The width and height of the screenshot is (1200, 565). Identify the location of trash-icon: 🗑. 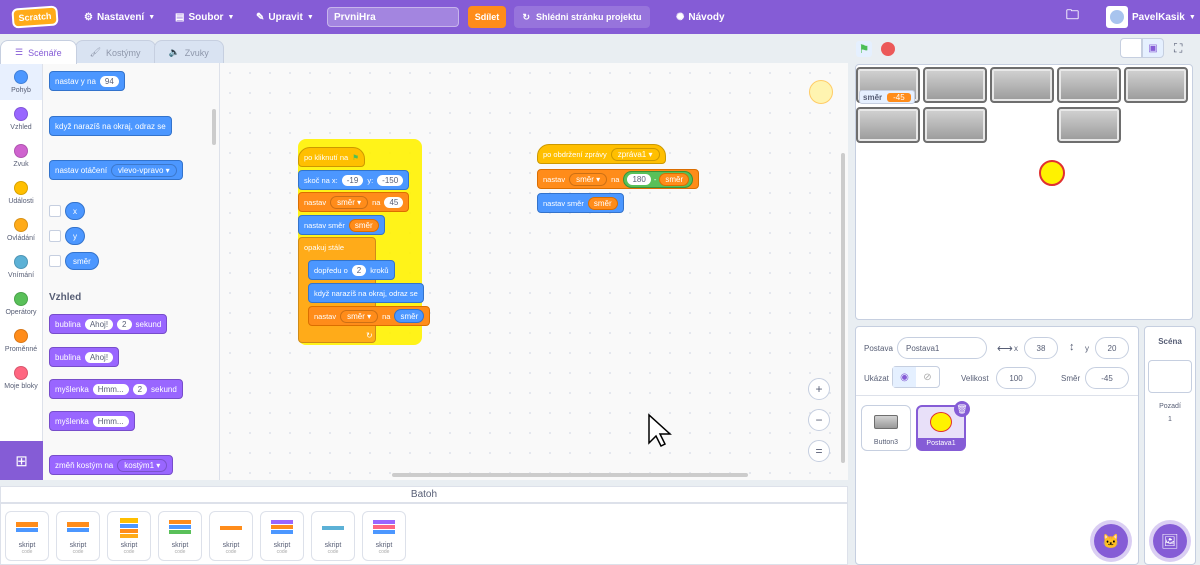
(962, 409).